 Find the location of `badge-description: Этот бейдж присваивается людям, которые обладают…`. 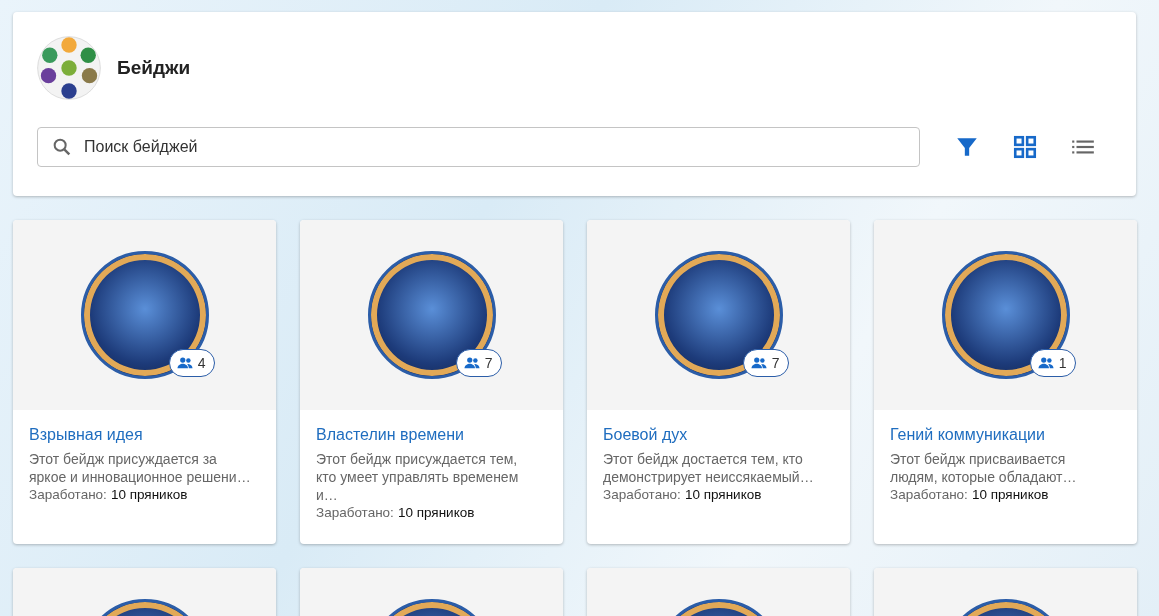

badge-description: Этот бейдж присваивается людям, которые обладают… is located at coordinates (984, 468).